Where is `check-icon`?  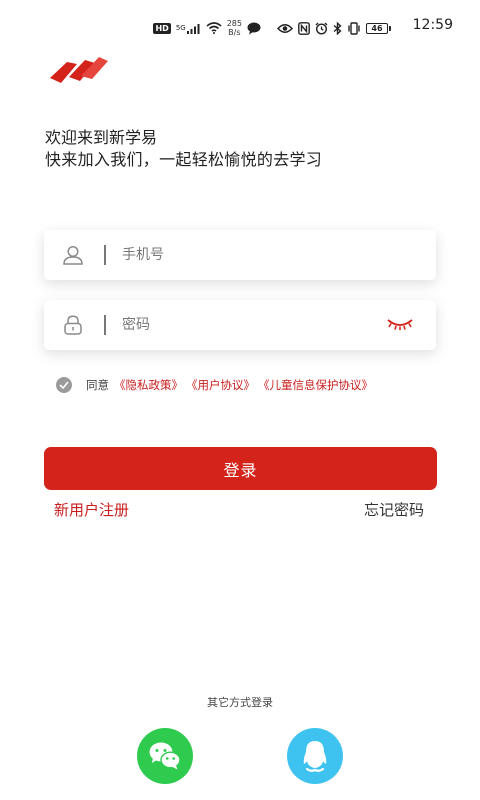
check-icon is located at coordinates (64, 385).